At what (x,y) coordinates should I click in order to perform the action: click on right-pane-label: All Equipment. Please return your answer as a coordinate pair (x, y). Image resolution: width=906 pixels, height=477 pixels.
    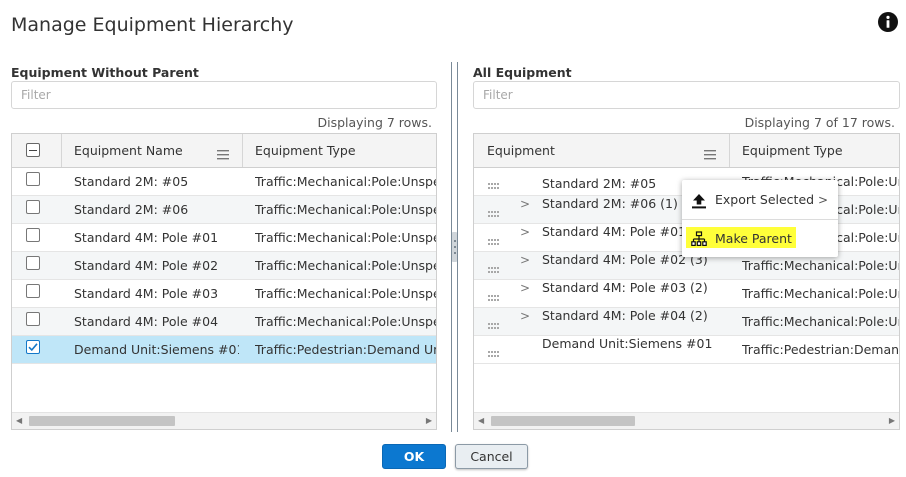
    Looking at the image, I should click on (522, 72).